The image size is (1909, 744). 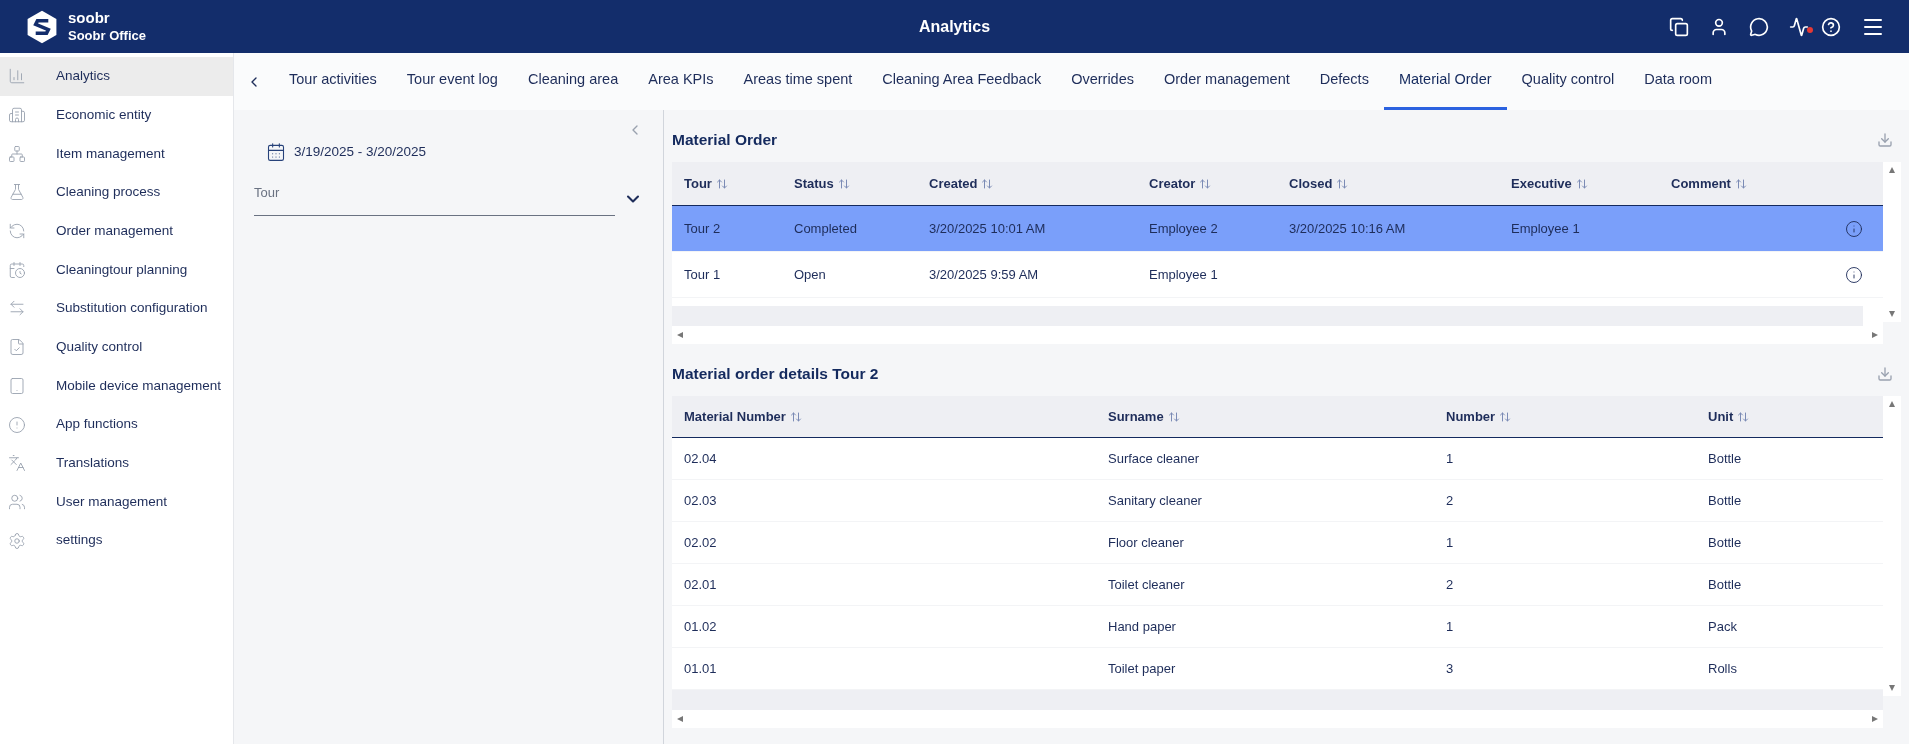 I want to click on tab: Order management, so click(x=1227, y=81).